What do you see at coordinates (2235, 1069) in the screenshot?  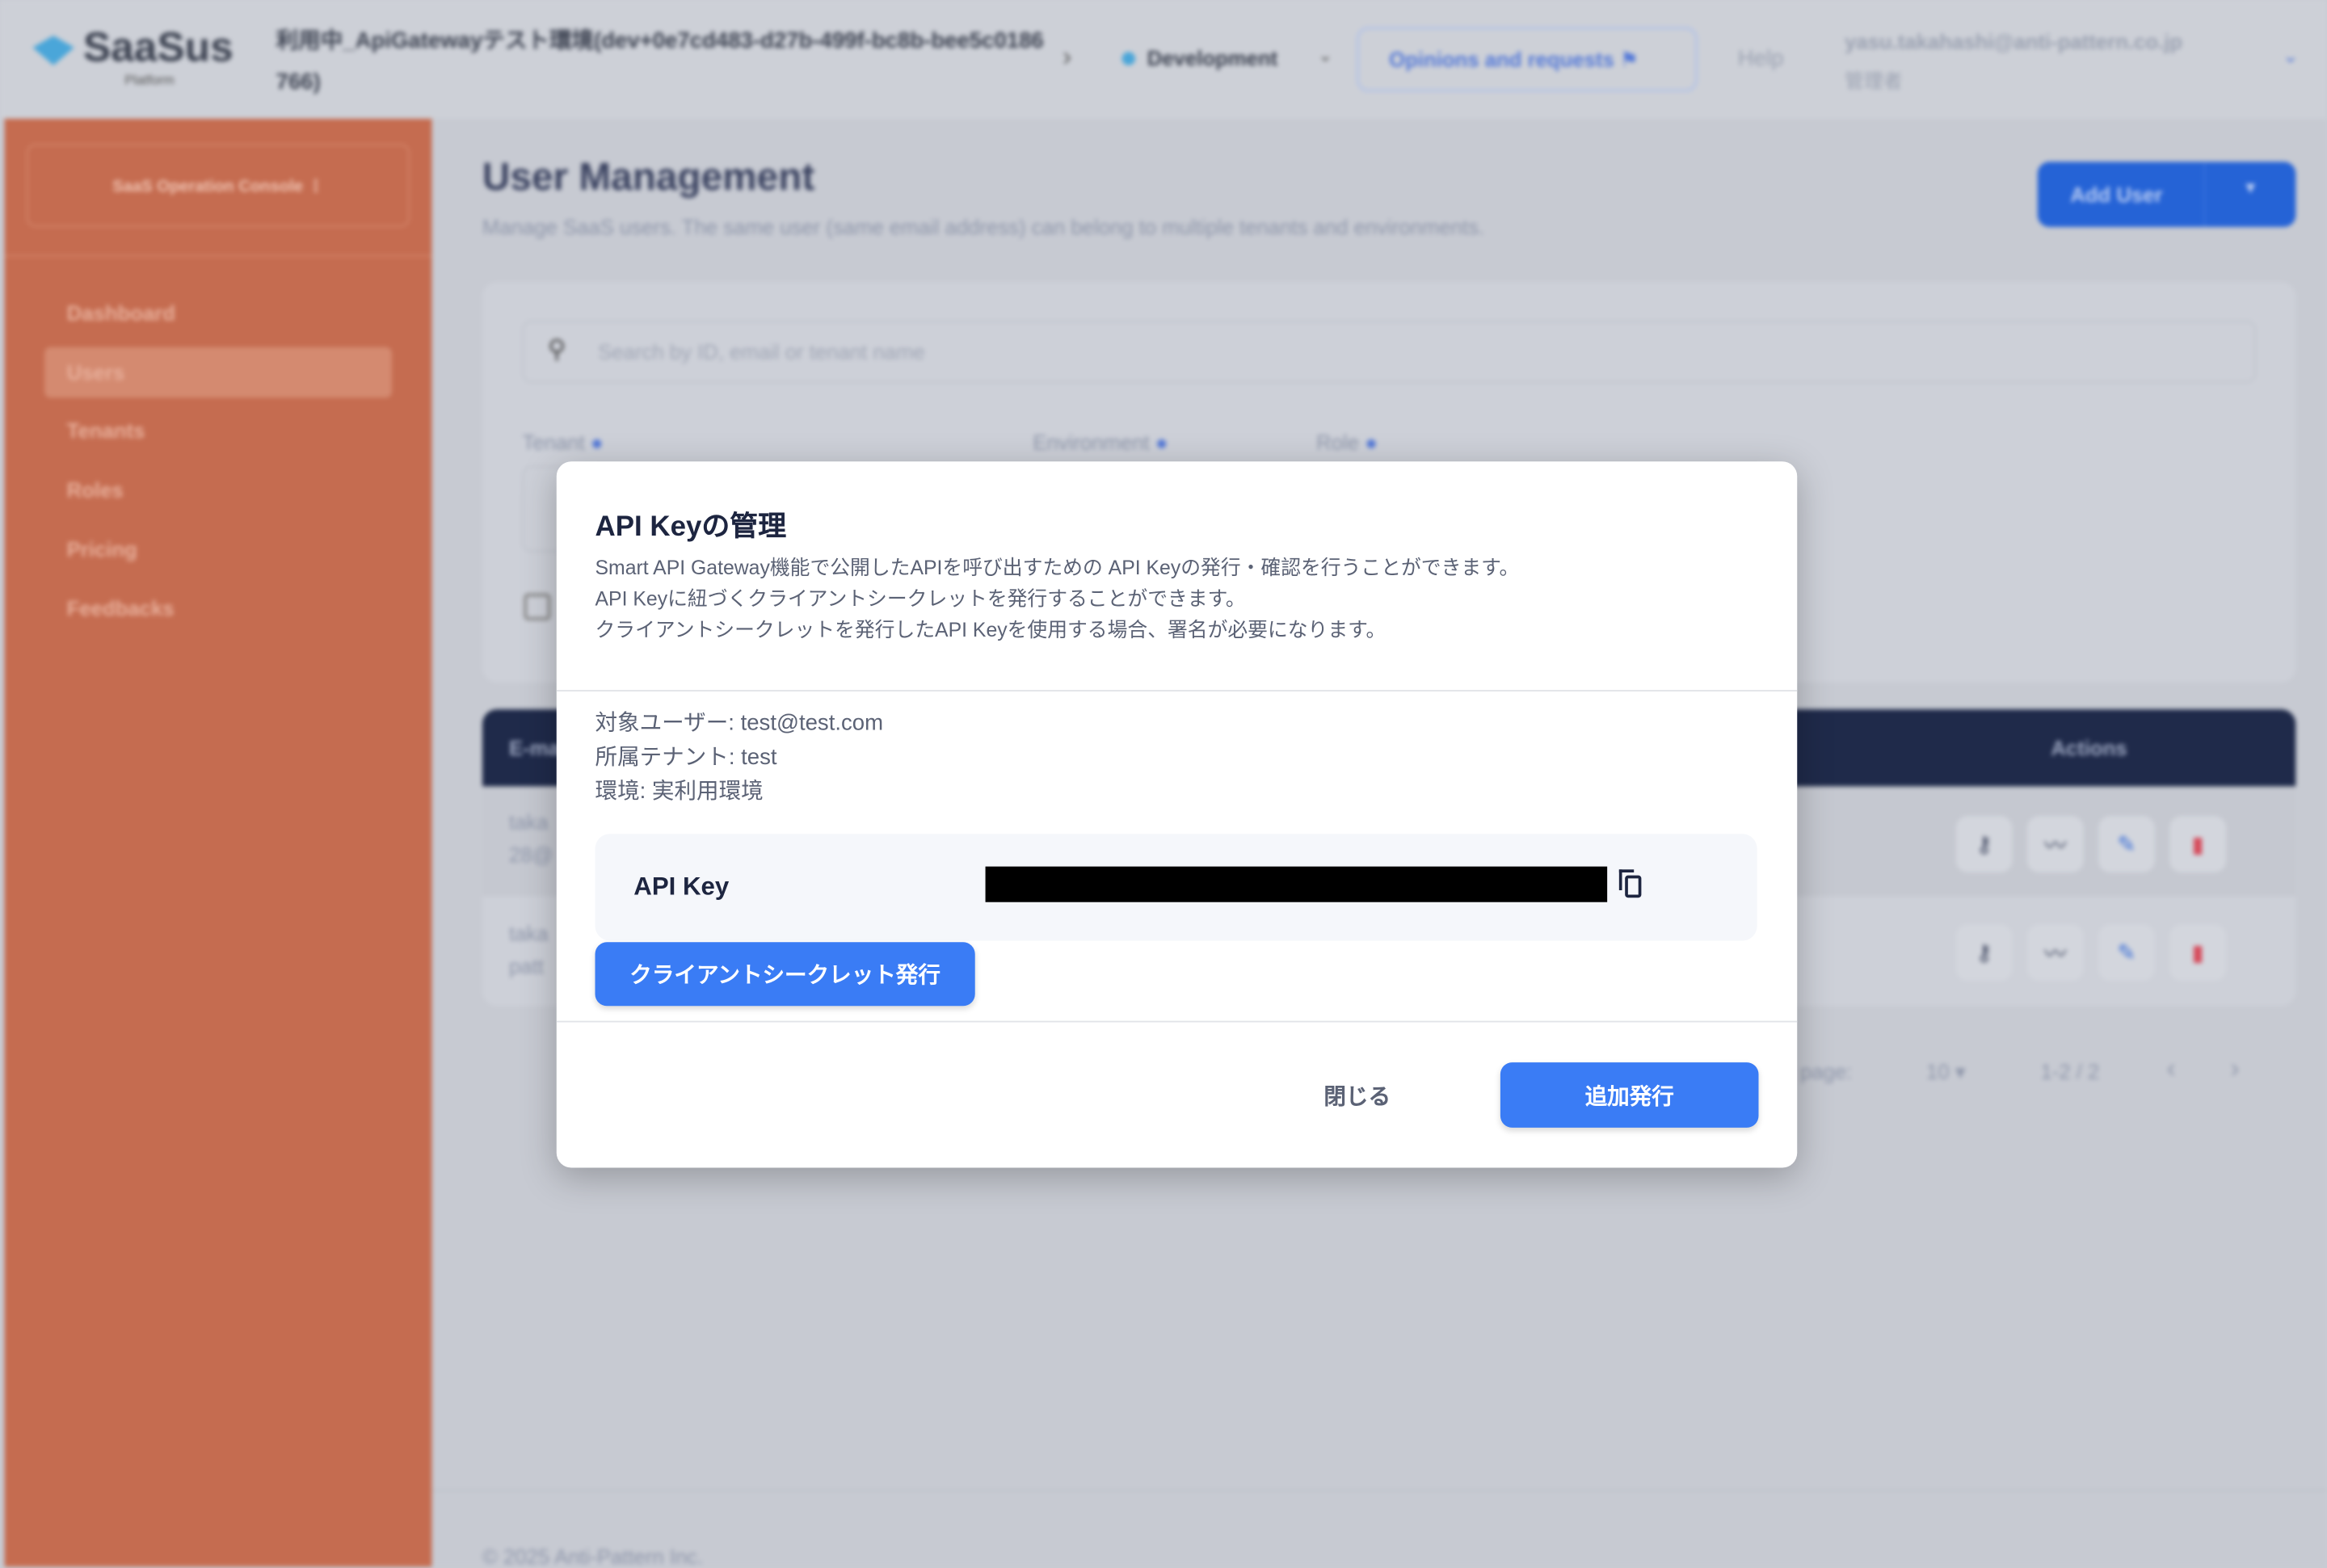 I see `next-page-icon: ›` at bounding box center [2235, 1069].